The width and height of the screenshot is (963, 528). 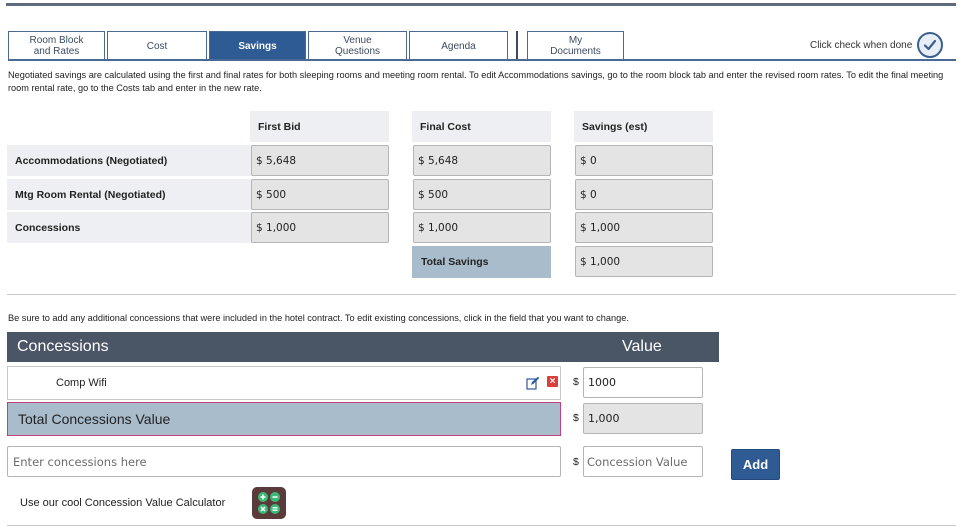 I want to click on concession-row: Comp Wifi ×, so click(x=284, y=383).